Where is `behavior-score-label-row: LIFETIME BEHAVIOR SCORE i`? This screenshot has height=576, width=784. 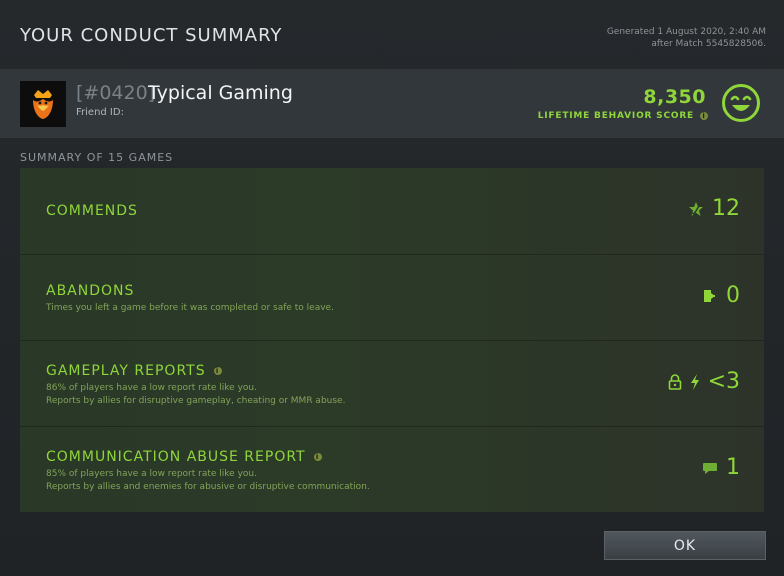
behavior-score-label-row: LIFETIME BEHAVIOR SCORE i is located at coordinates (623, 116).